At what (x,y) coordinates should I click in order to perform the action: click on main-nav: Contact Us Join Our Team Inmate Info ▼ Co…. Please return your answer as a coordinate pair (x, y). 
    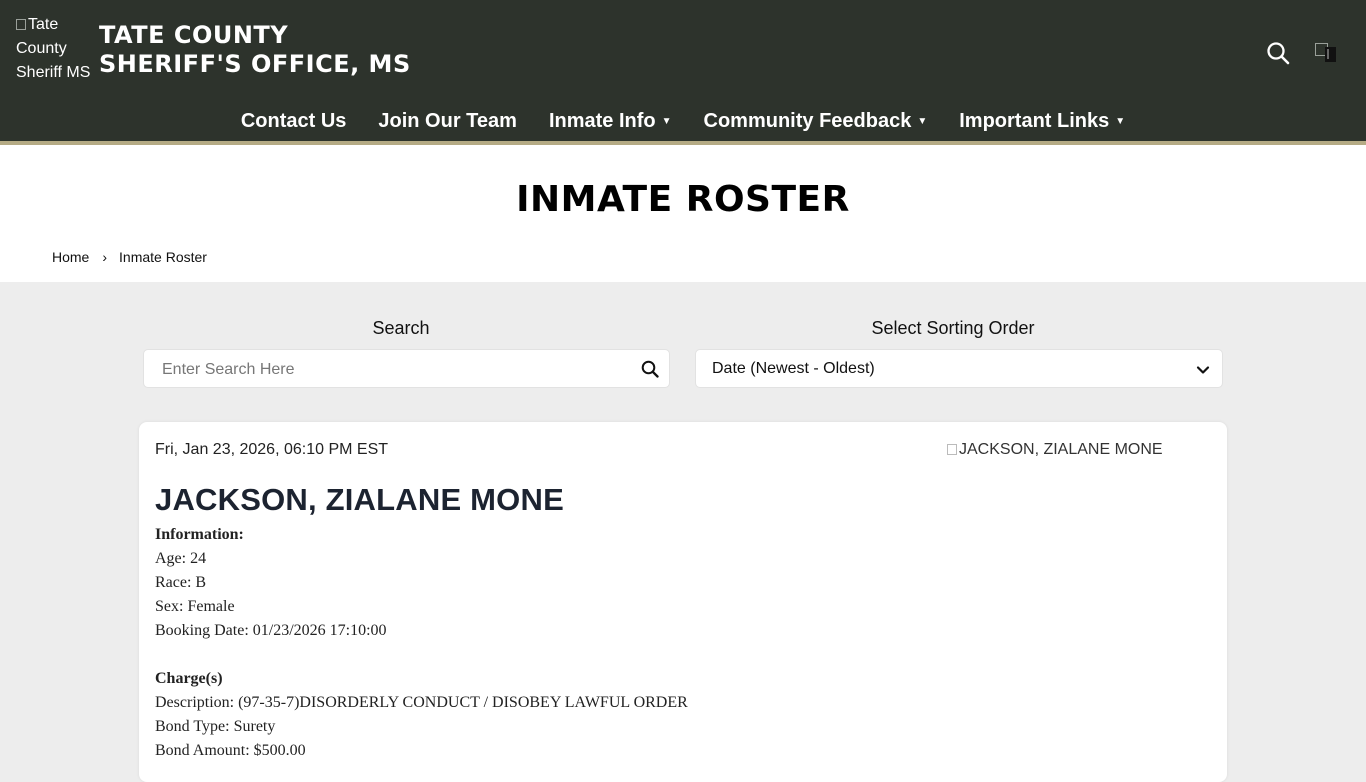
    Looking at the image, I should click on (683, 121).